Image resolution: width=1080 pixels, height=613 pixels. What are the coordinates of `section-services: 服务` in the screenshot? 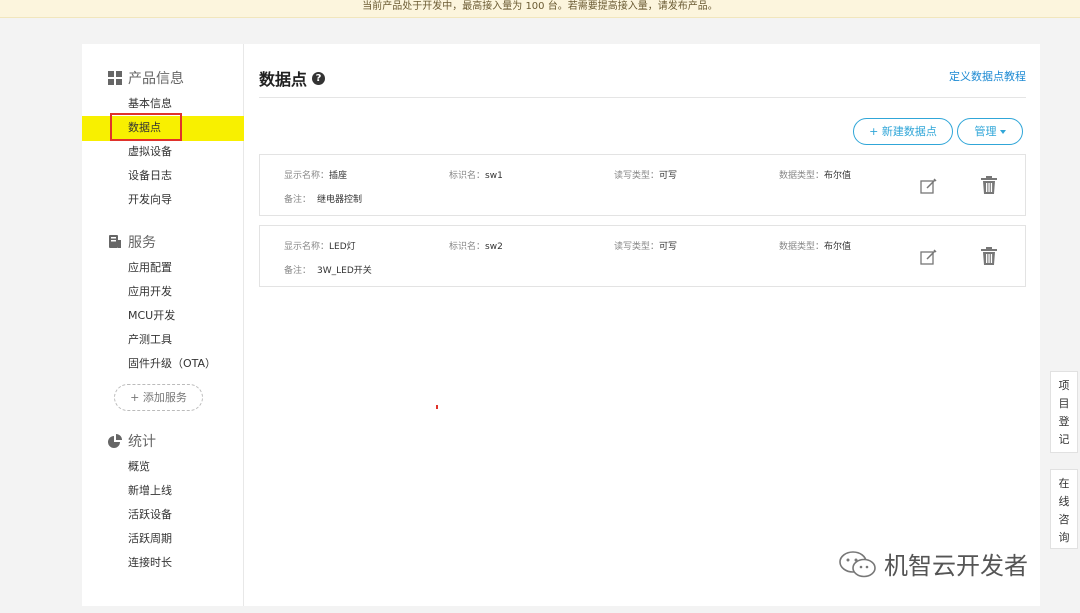 It's located at (132, 242).